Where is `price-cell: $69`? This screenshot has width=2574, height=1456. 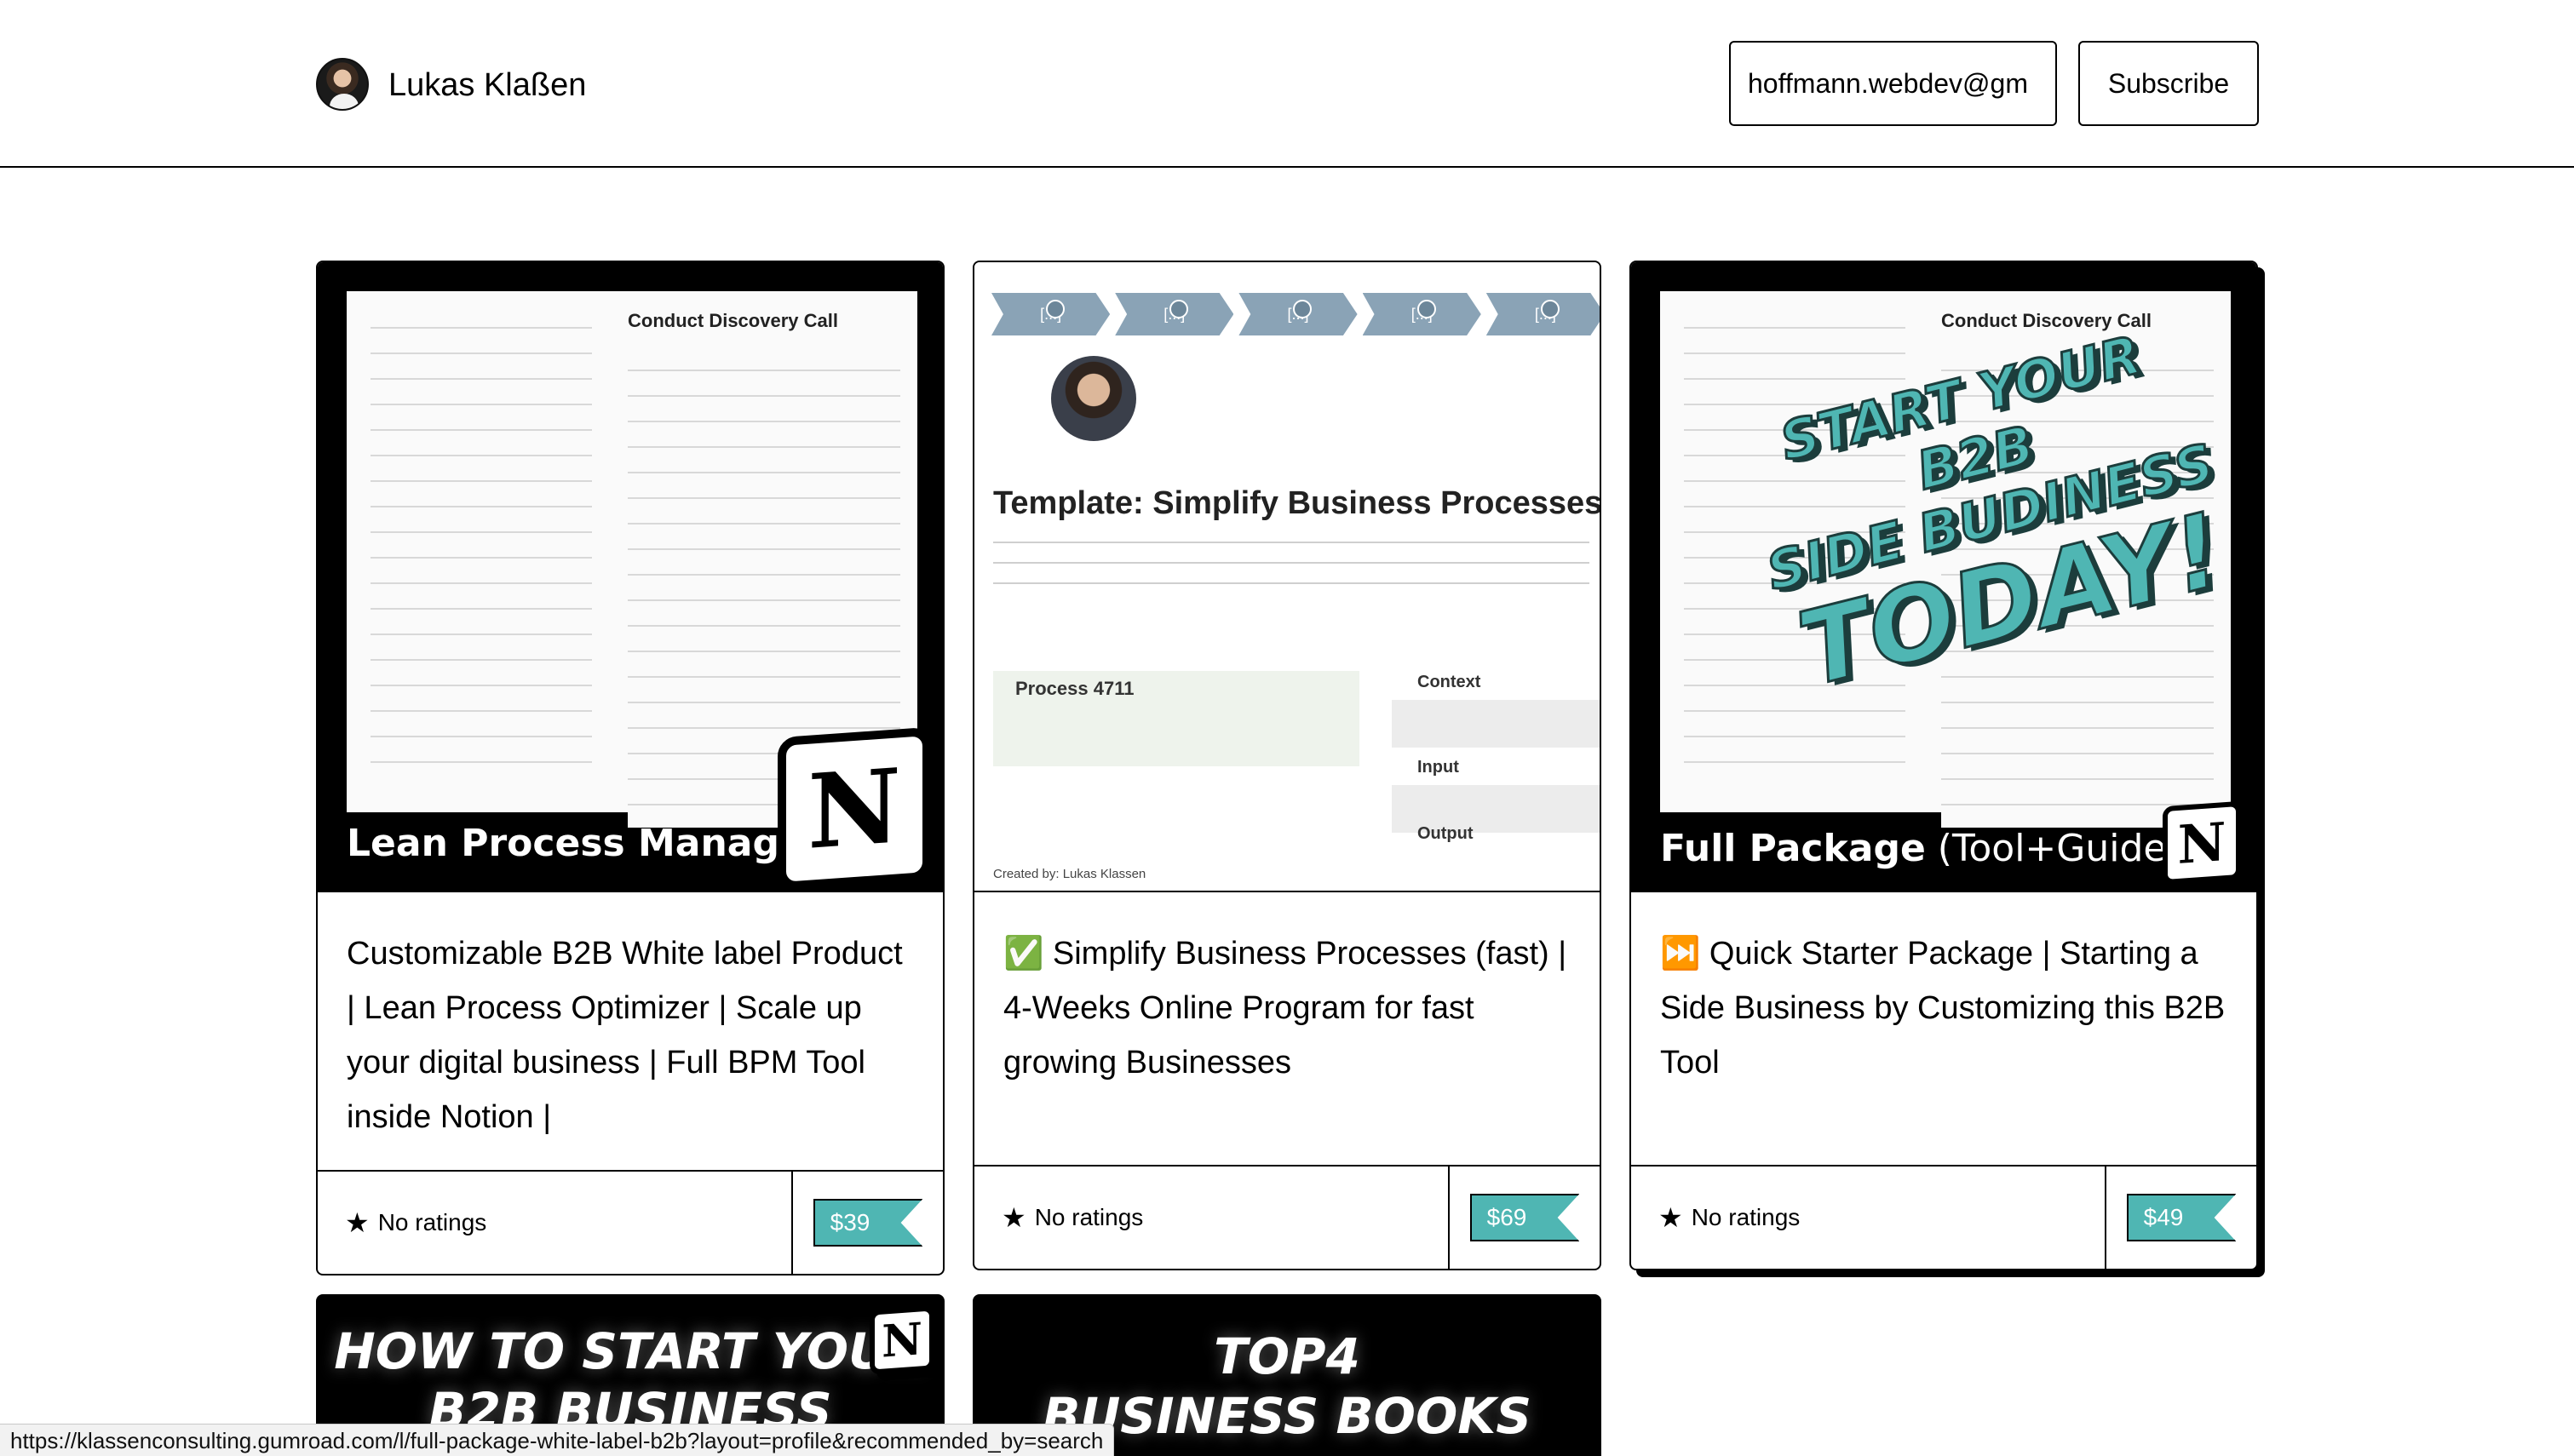
price-cell: $69 is located at coordinates (1524, 1218).